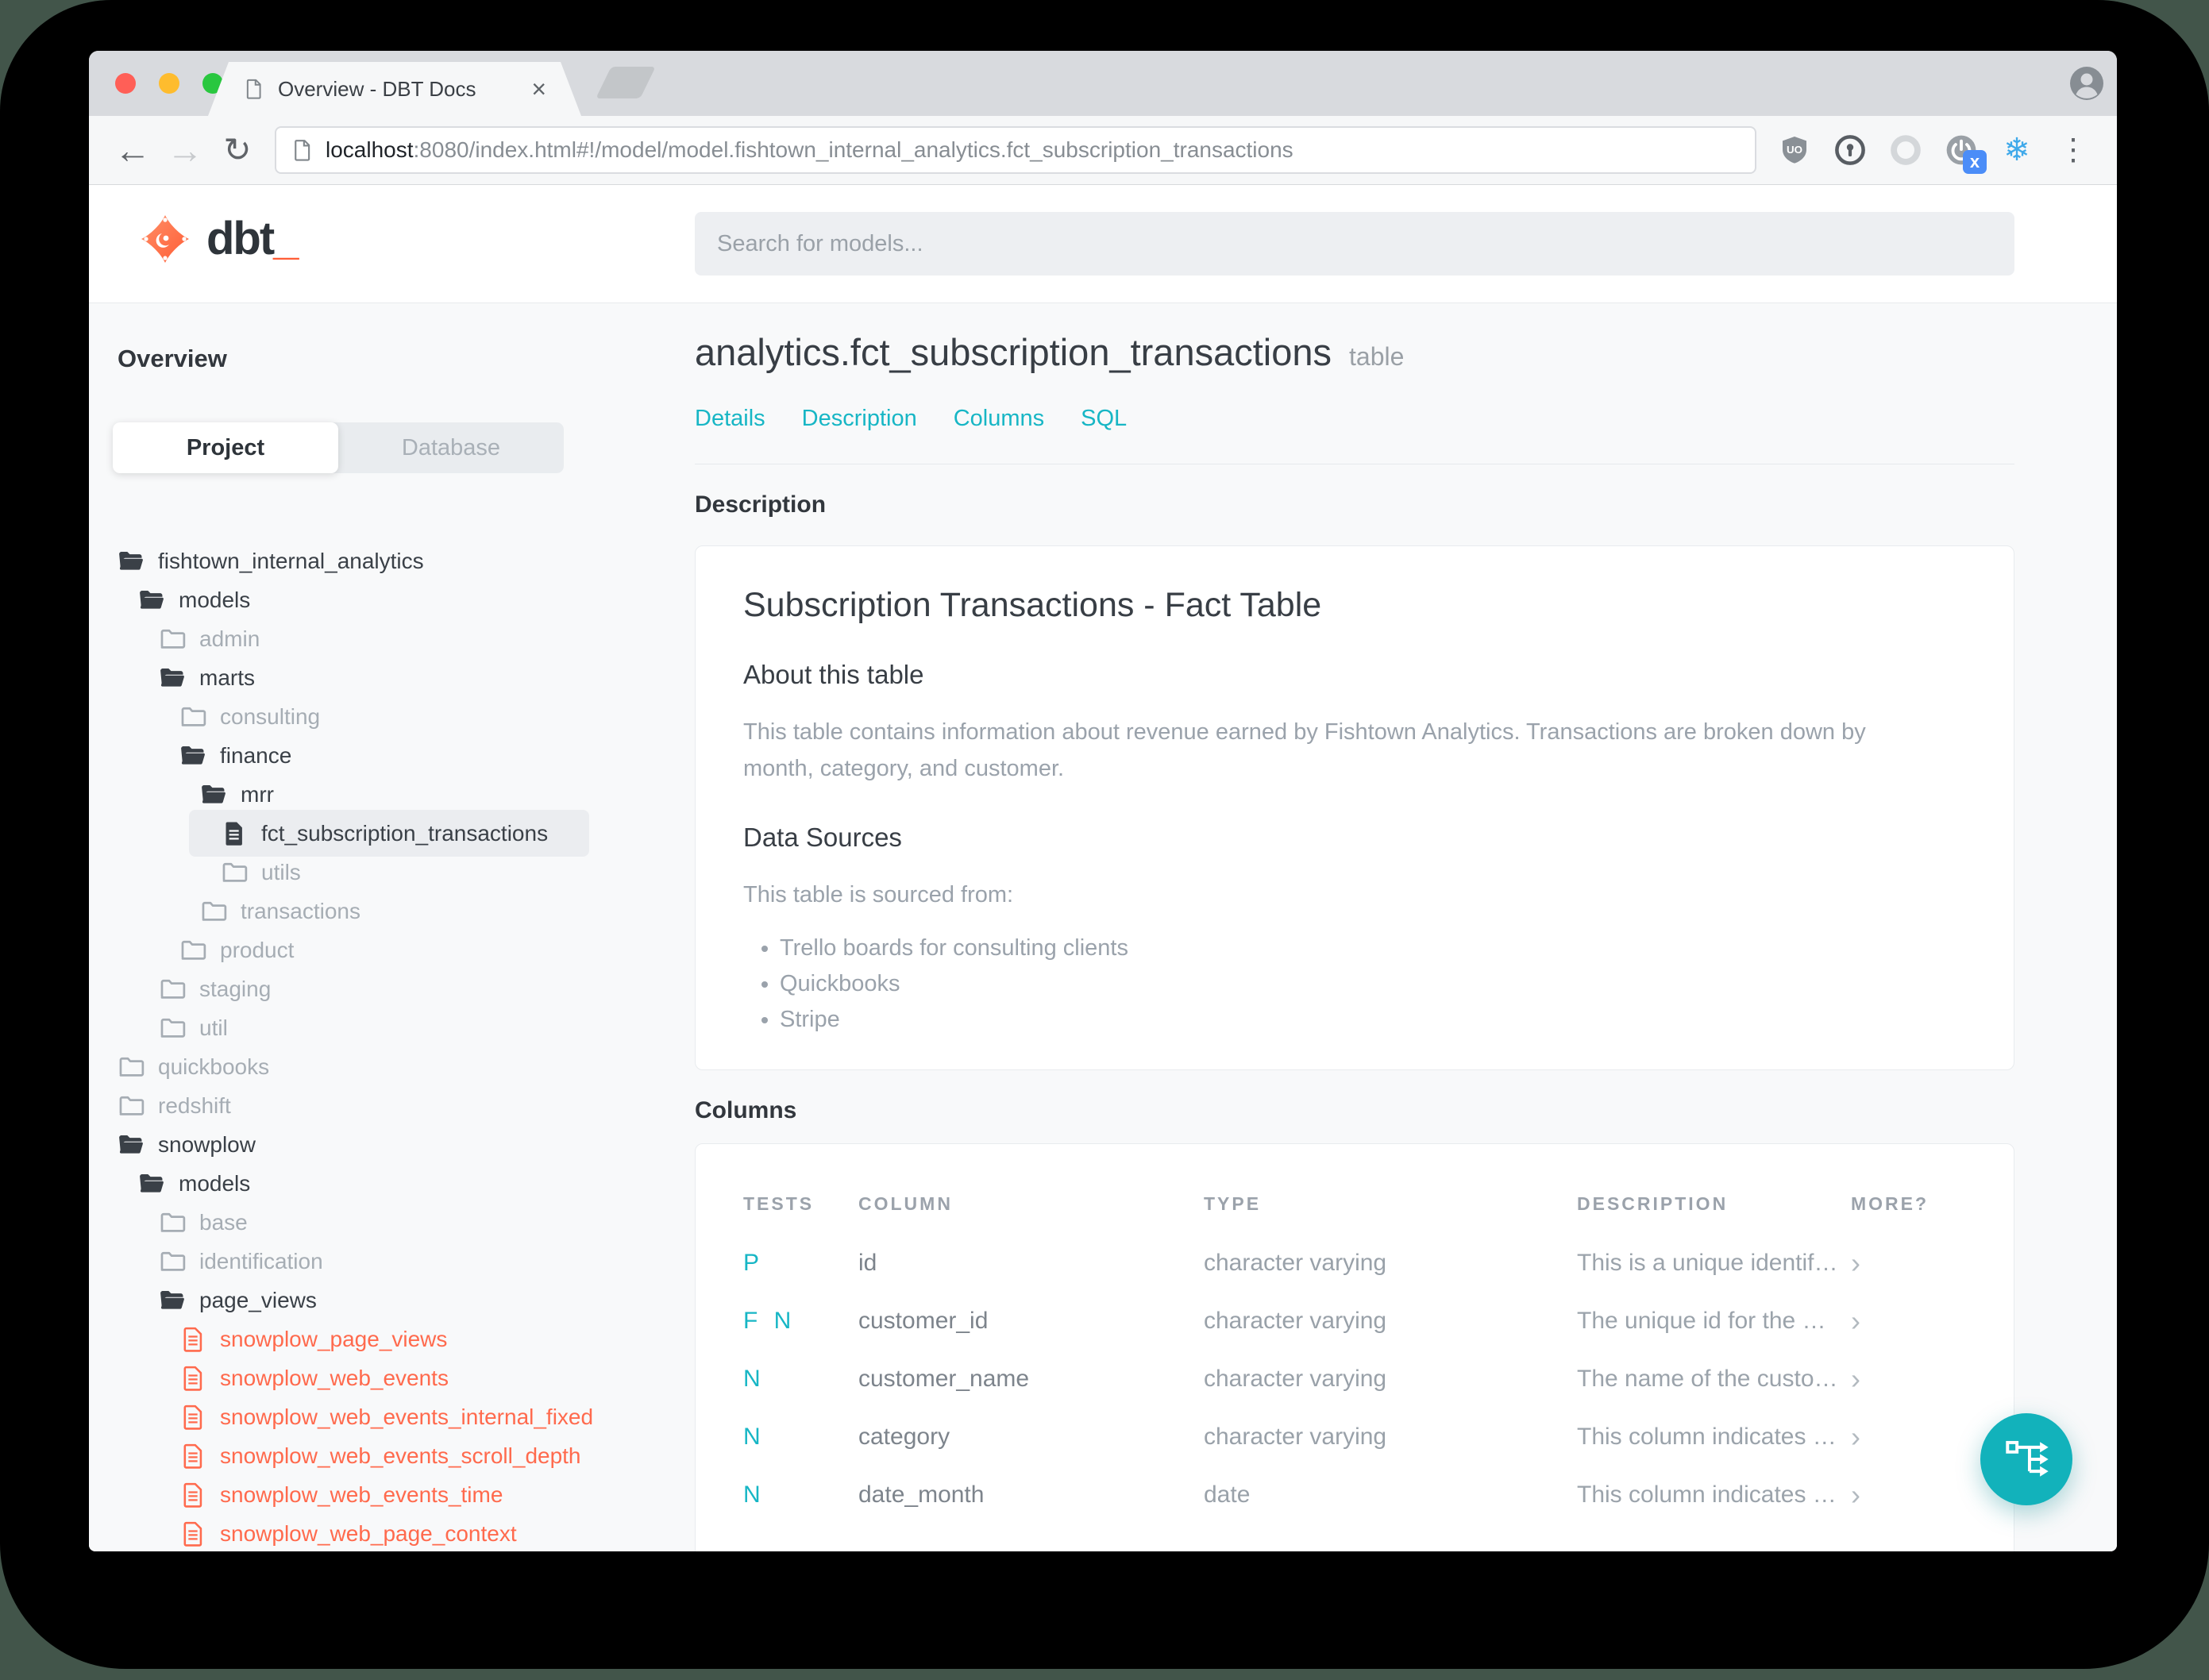  What do you see at coordinates (923, 1320) in the screenshot?
I see `column-cell: customer_id` at bounding box center [923, 1320].